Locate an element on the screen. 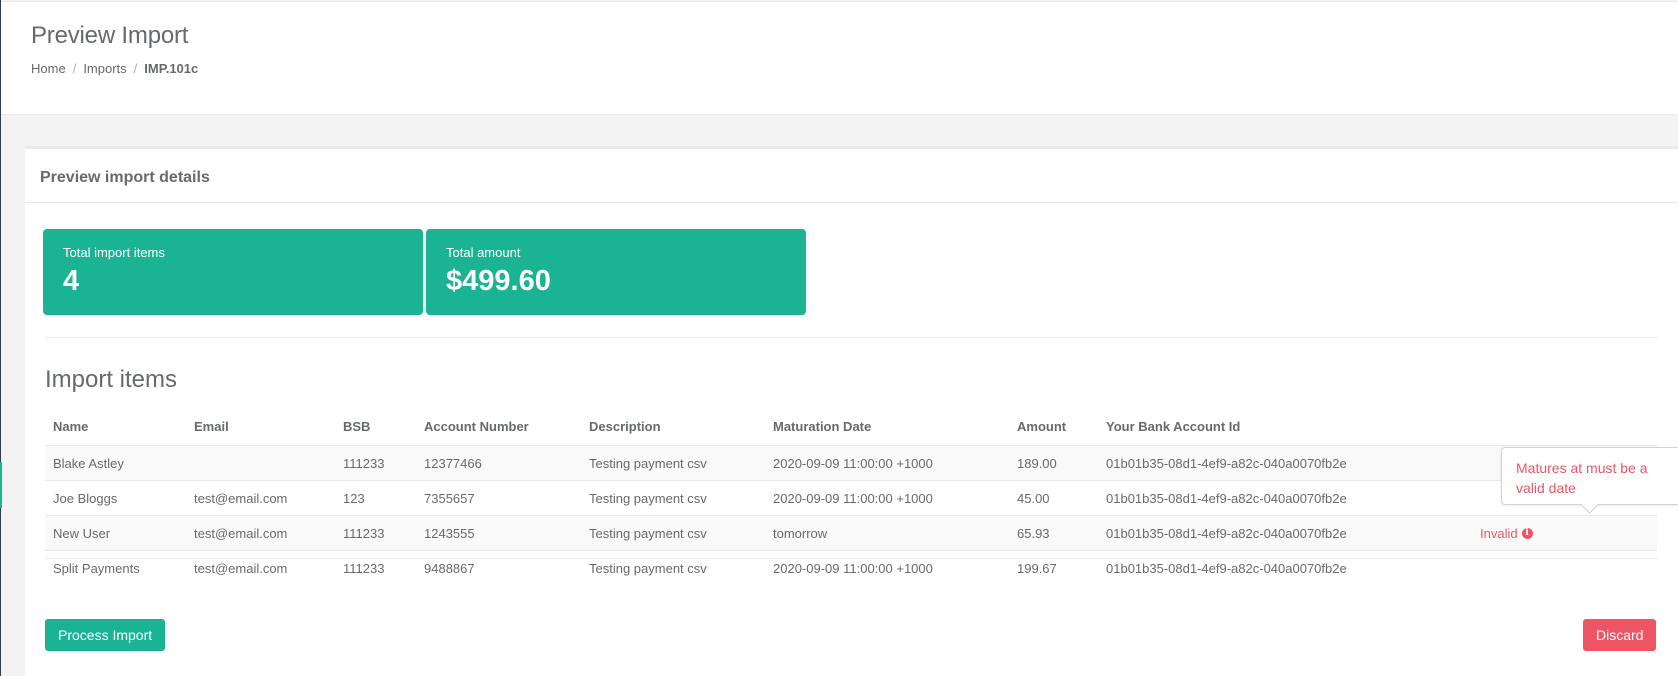  sidebar-active-accent is located at coordinates (1, 485).